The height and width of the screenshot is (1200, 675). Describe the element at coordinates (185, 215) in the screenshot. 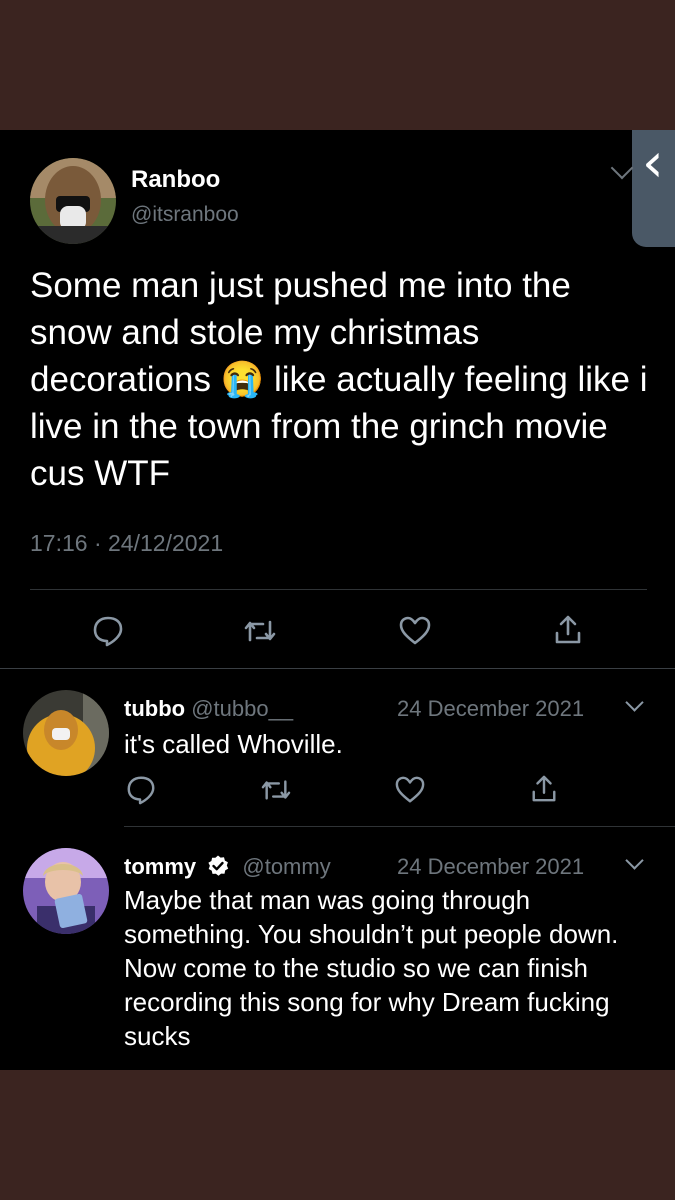

I see `author-handle: @itsranboo` at that location.